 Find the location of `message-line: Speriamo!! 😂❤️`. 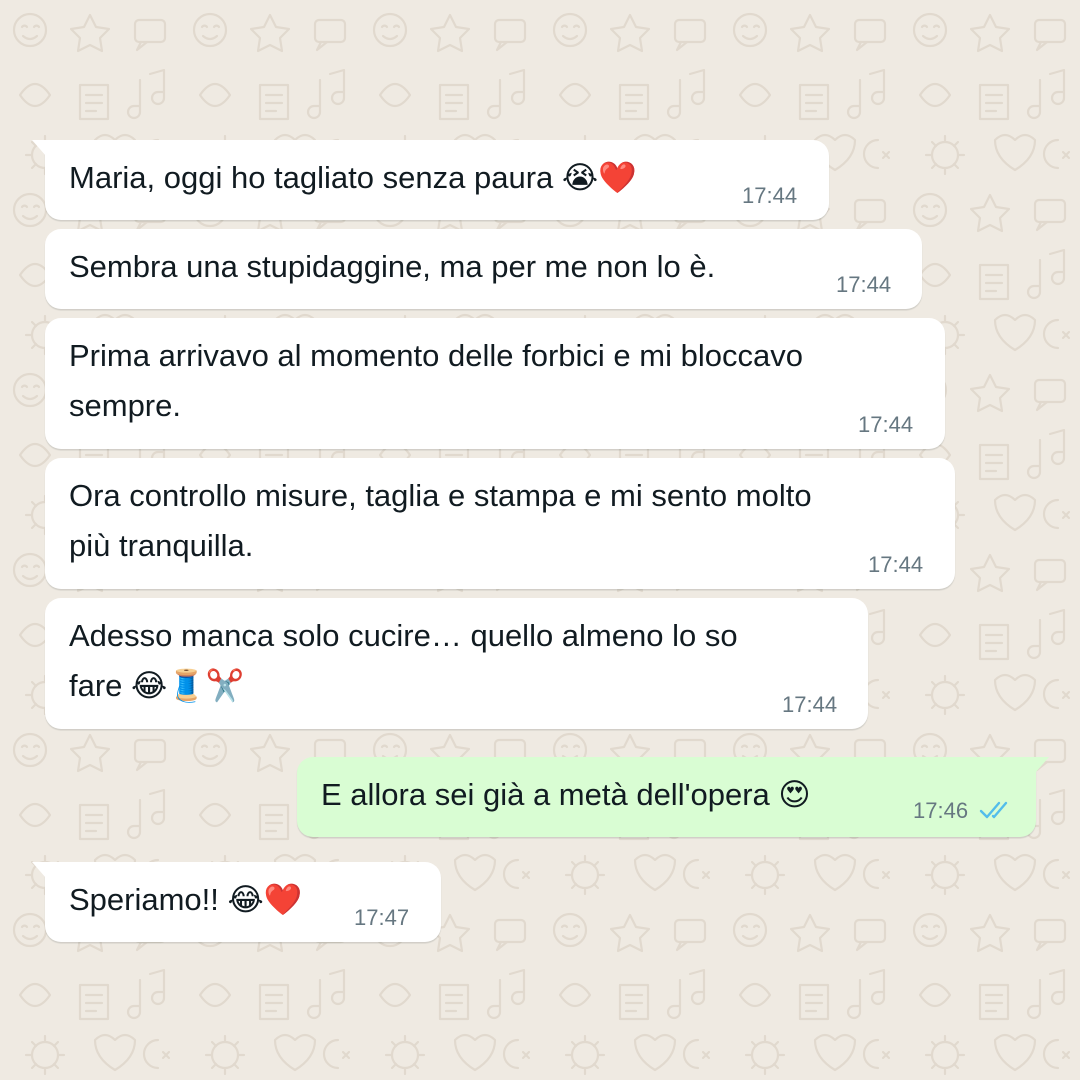

message-line: Speriamo!! 😂❤️ is located at coordinates (186, 899).